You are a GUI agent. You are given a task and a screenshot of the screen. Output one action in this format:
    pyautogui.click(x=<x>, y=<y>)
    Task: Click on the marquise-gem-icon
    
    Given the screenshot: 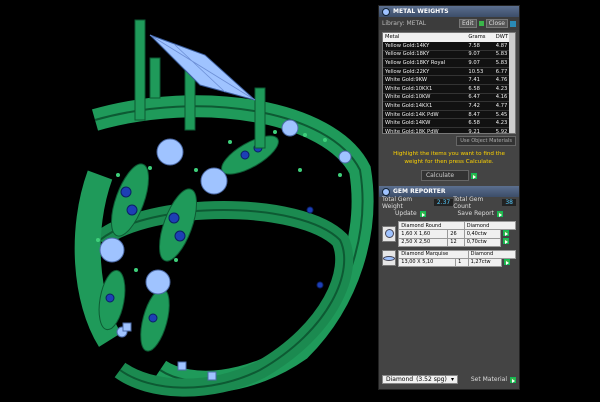 What is the action you would take?
    pyautogui.click(x=389, y=258)
    